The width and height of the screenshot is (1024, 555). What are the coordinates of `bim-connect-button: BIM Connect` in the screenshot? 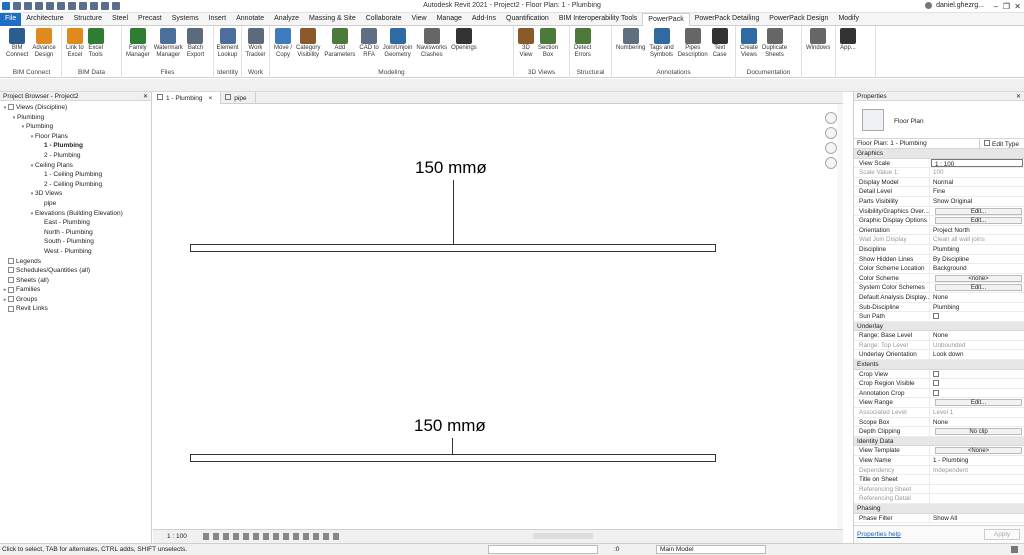 It's located at (17, 43).